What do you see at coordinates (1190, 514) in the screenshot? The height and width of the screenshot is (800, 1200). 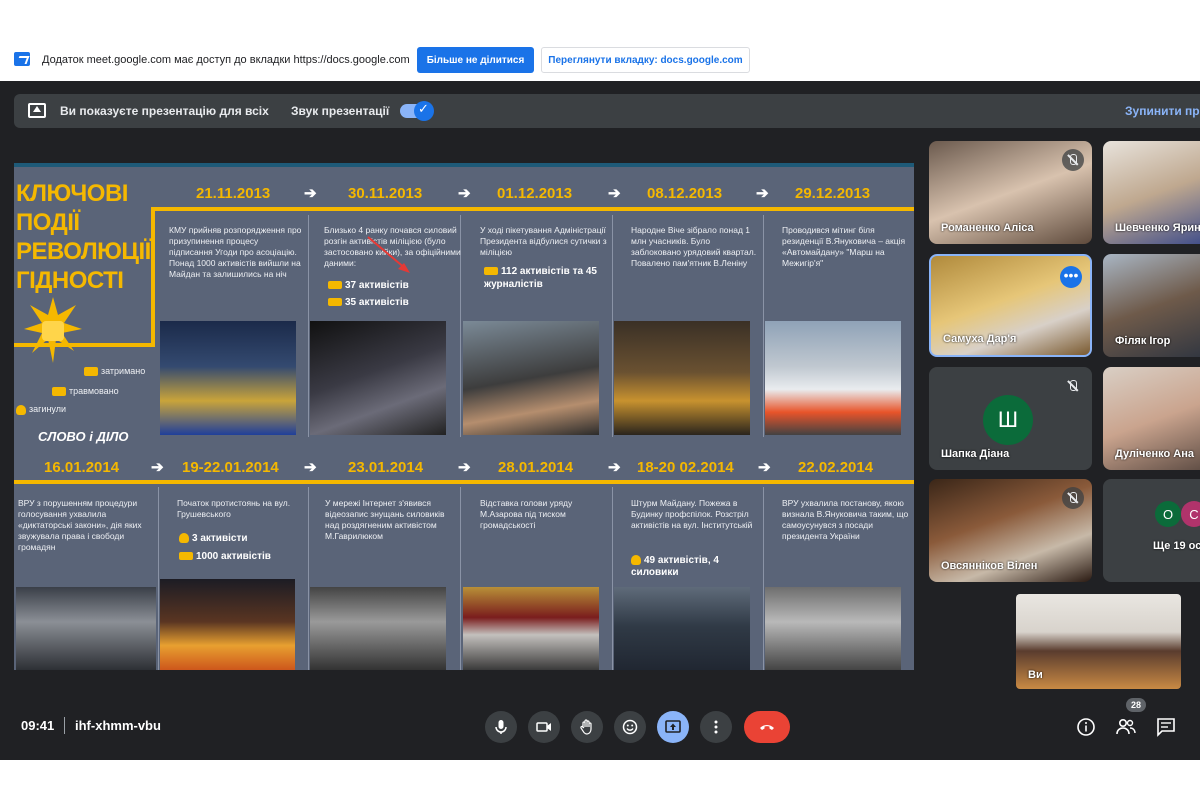 I see `avatar: С` at bounding box center [1190, 514].